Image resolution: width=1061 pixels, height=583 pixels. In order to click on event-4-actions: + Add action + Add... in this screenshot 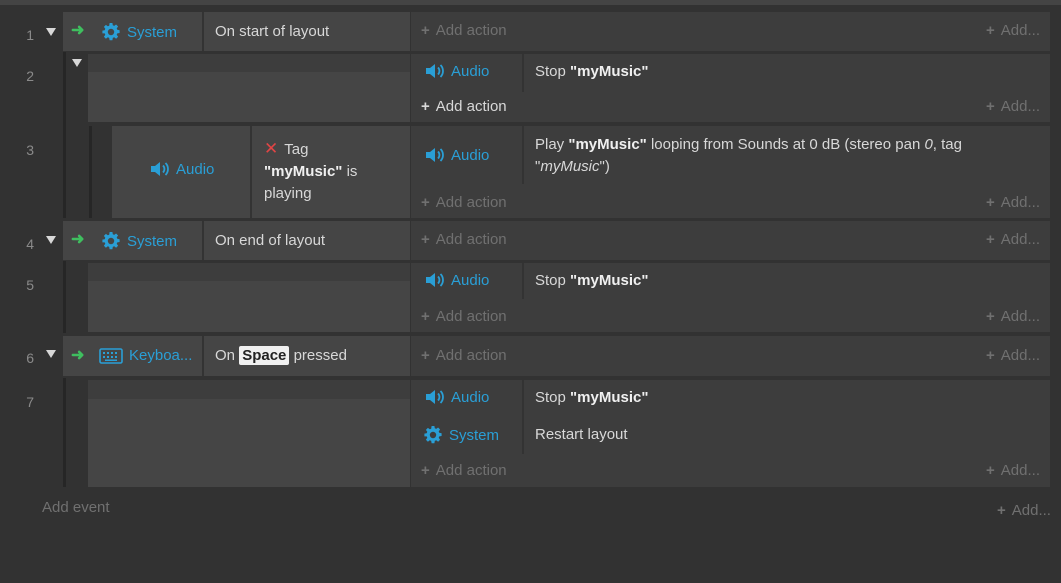, I will do `click(730, 240)`.